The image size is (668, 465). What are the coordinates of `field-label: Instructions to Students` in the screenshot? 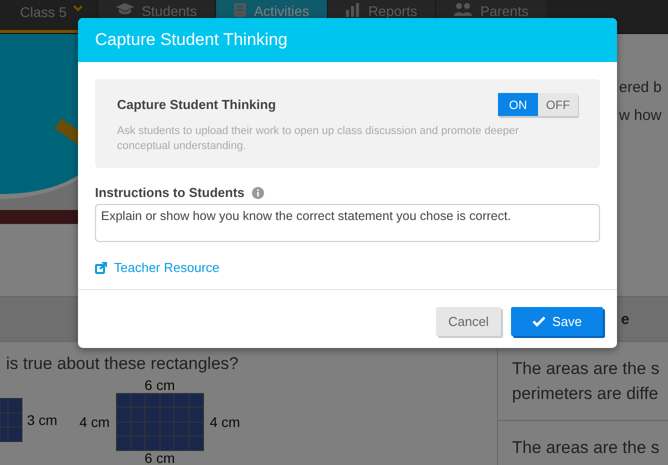 It's located at (169, 192).